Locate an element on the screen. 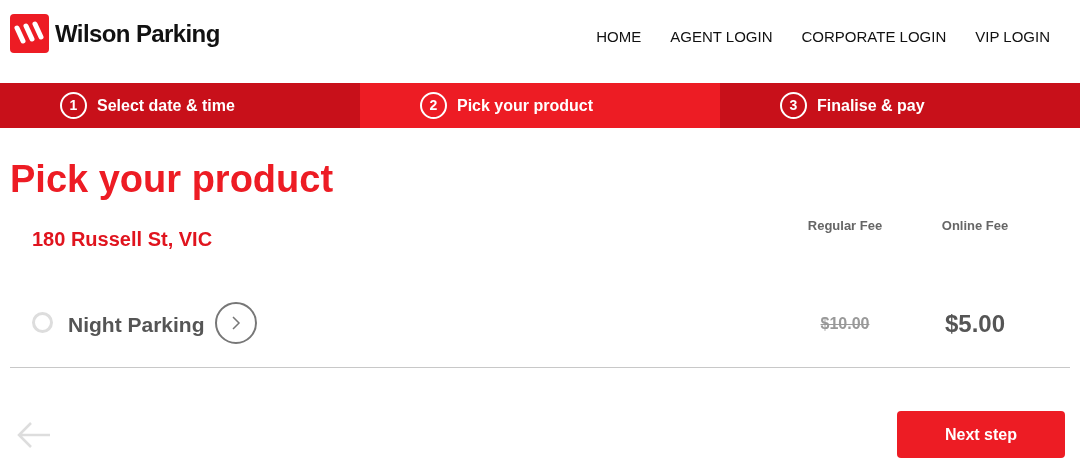  regular-fee: $10.00 is located at coordinates (845, 324).